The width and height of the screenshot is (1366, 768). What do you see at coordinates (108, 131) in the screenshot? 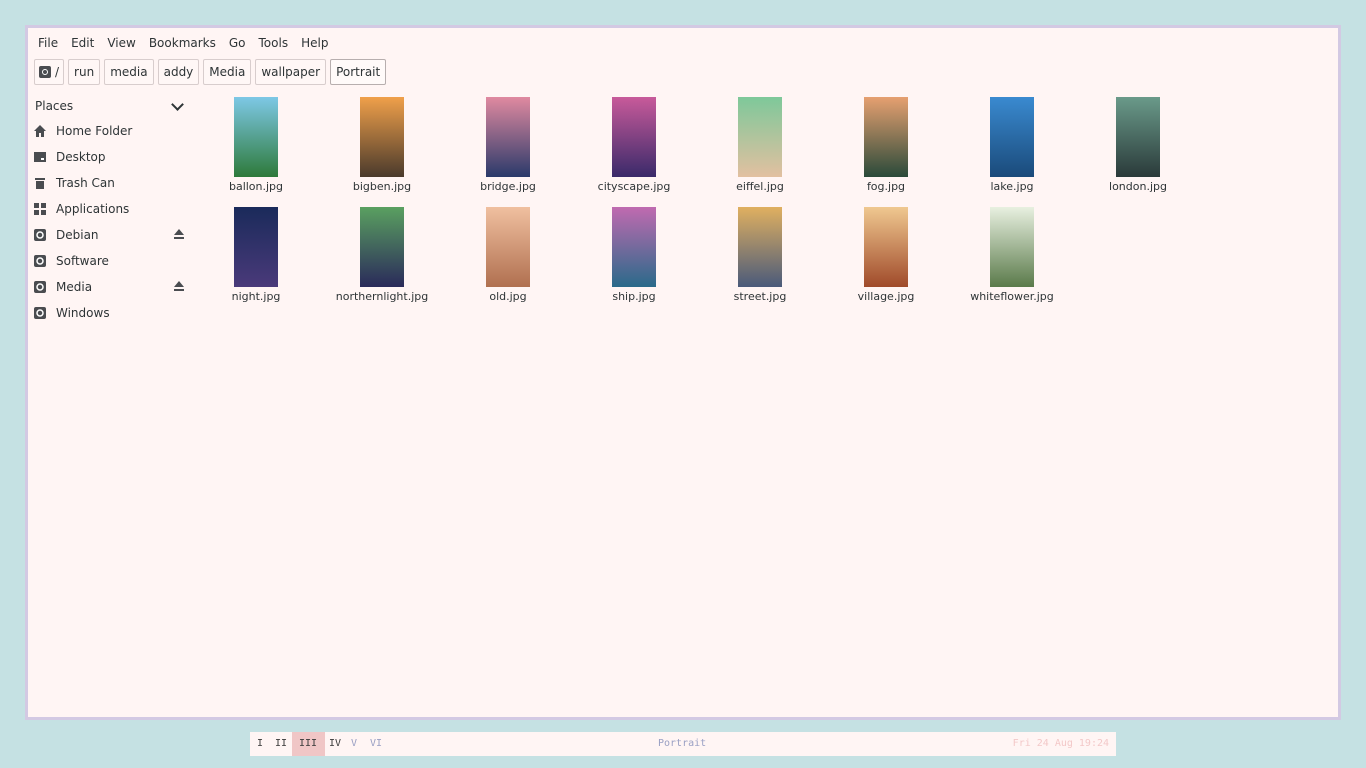
I see `sidebar-item-home-folder: Home Folder` at bounding box center [108, 131].